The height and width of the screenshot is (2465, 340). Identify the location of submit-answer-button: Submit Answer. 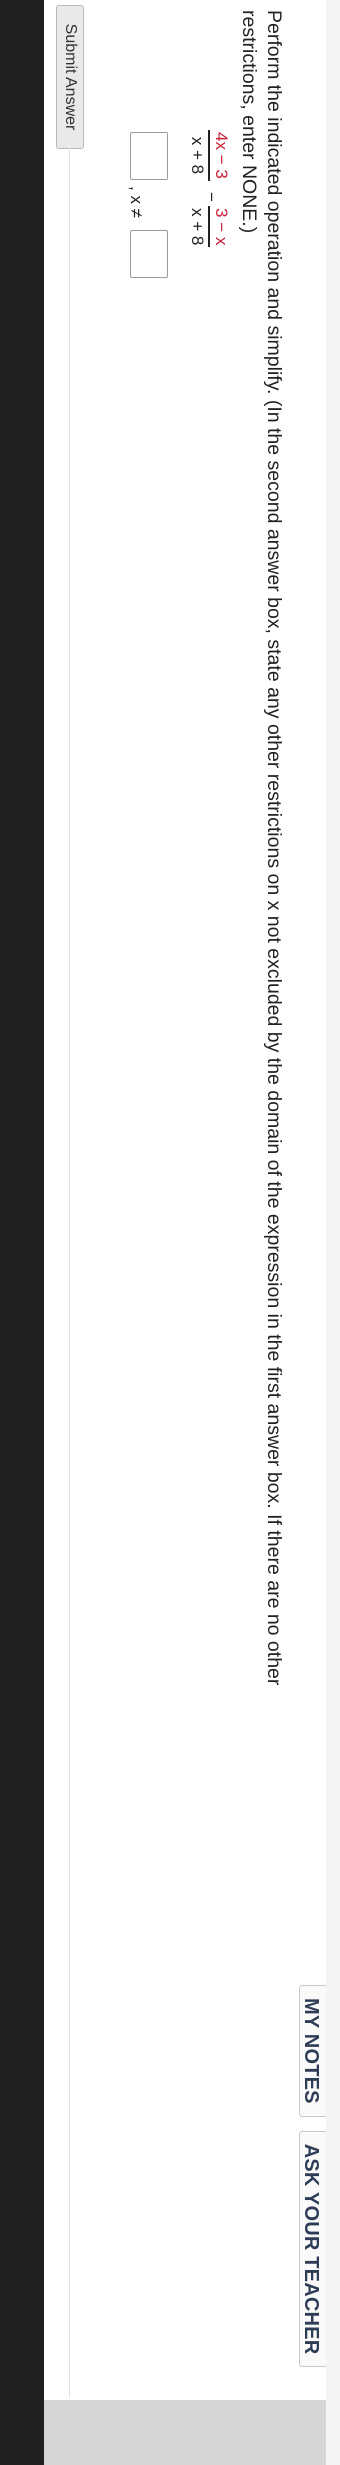
(70, 77).